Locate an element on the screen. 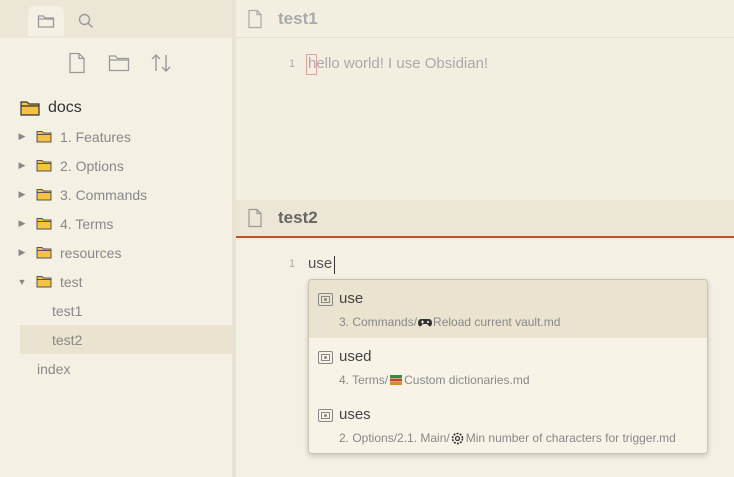  tree-folder-terms: ▶ 4. Terms is located at coordinates (116, 223).